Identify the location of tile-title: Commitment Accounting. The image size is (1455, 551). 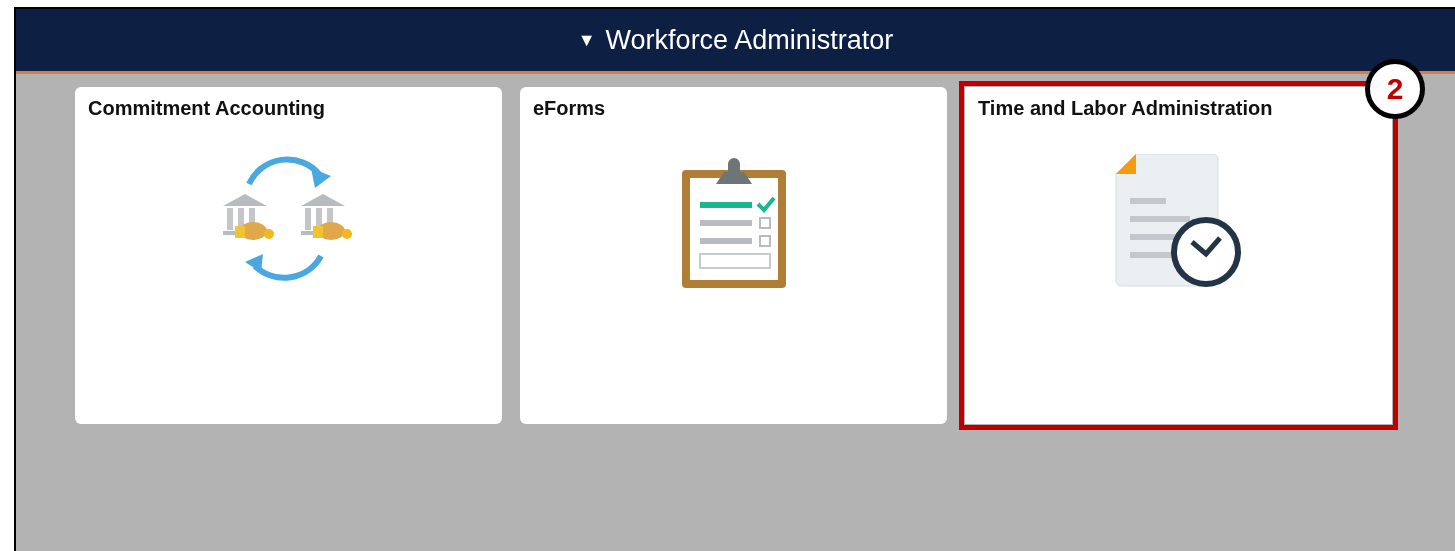
(207, 108).